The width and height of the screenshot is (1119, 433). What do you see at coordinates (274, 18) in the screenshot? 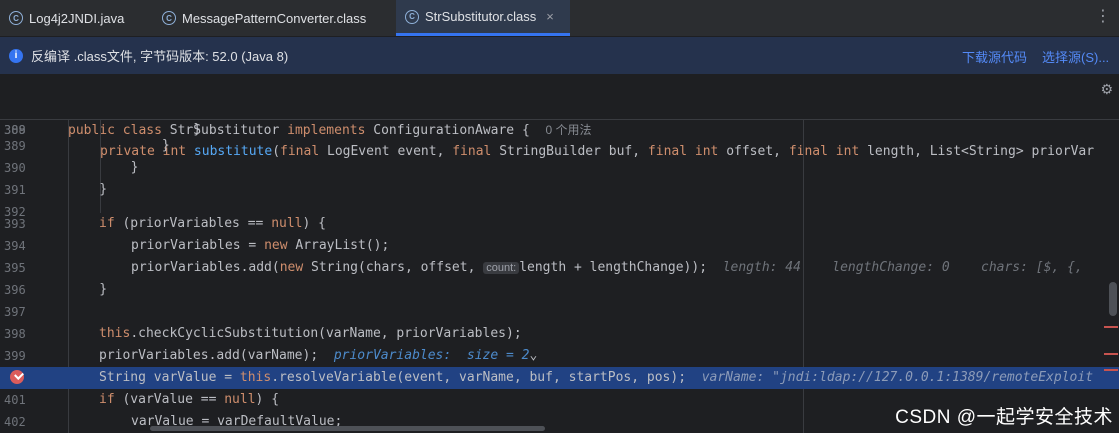
I see `tab-label: MessagePatternConverter.class` at bounding box center [274, 18].